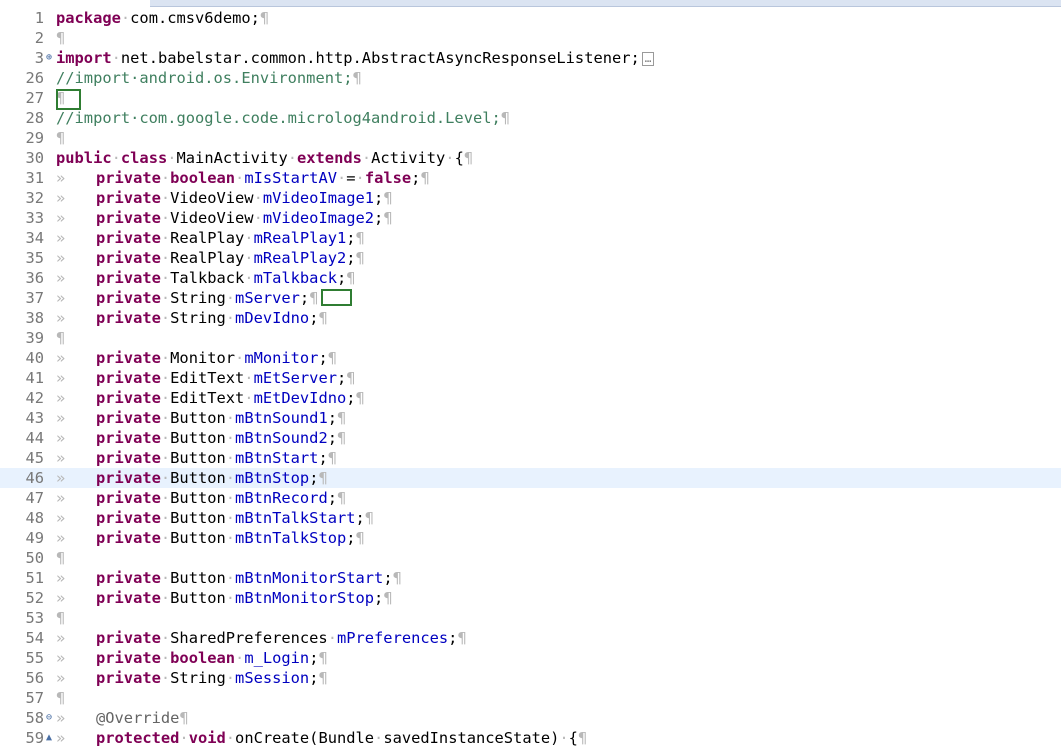 Image resolution: width=1061 pixels, height=750 pixels. Describe the element at coordinates (272, 678) in the screenshot. I see `field-name: mSession` at that location.